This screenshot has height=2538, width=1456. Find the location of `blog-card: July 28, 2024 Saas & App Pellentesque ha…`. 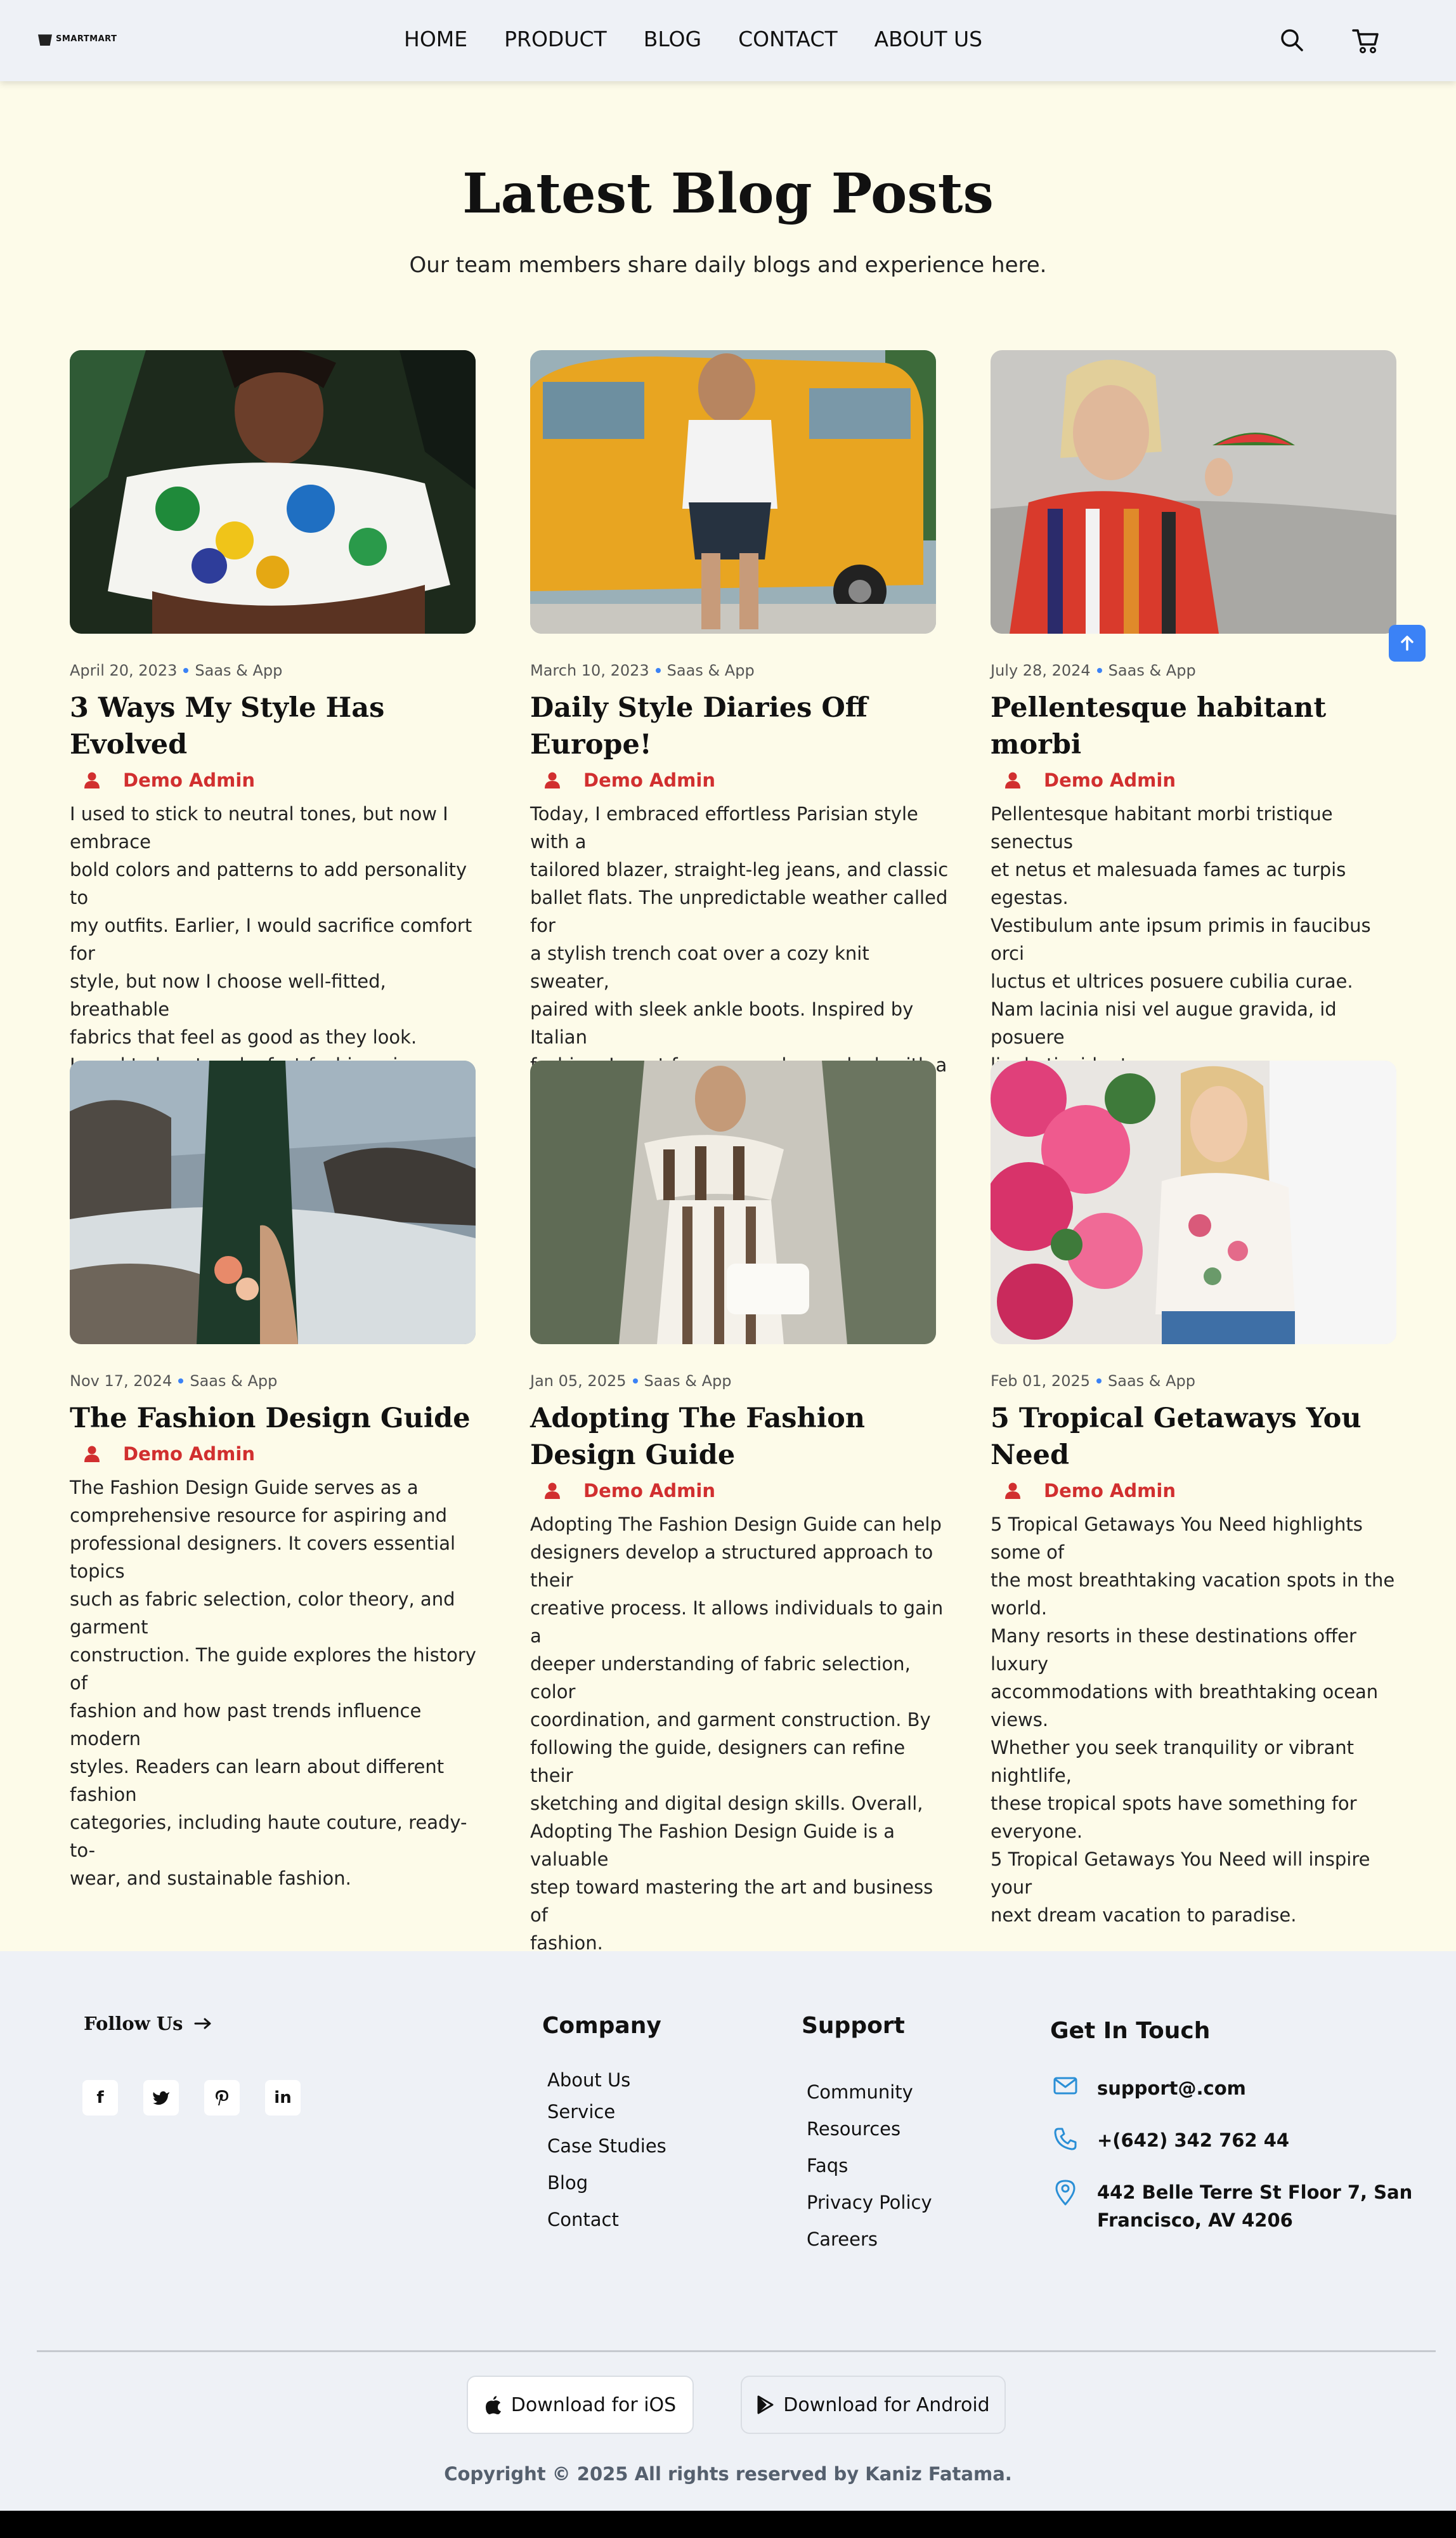

blog-card: July 28, 2024 Saas & App Pellentesque ha… is located at coordinates (1200, 714).